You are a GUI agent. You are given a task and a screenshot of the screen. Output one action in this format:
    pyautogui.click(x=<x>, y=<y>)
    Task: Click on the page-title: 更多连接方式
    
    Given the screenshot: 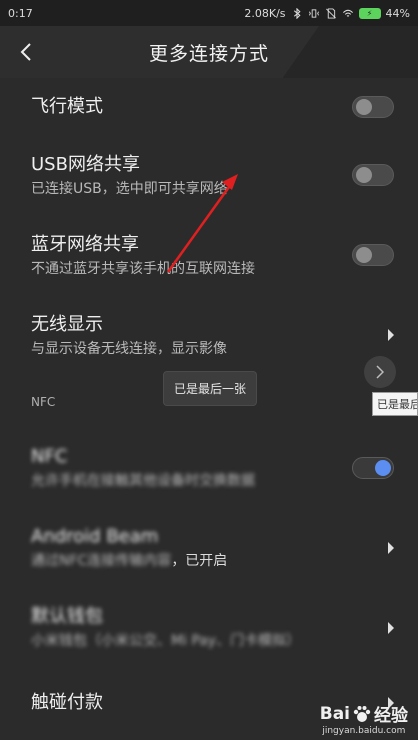 What is the action you would take?
    pyautogui.click(x=208, y=53)
    